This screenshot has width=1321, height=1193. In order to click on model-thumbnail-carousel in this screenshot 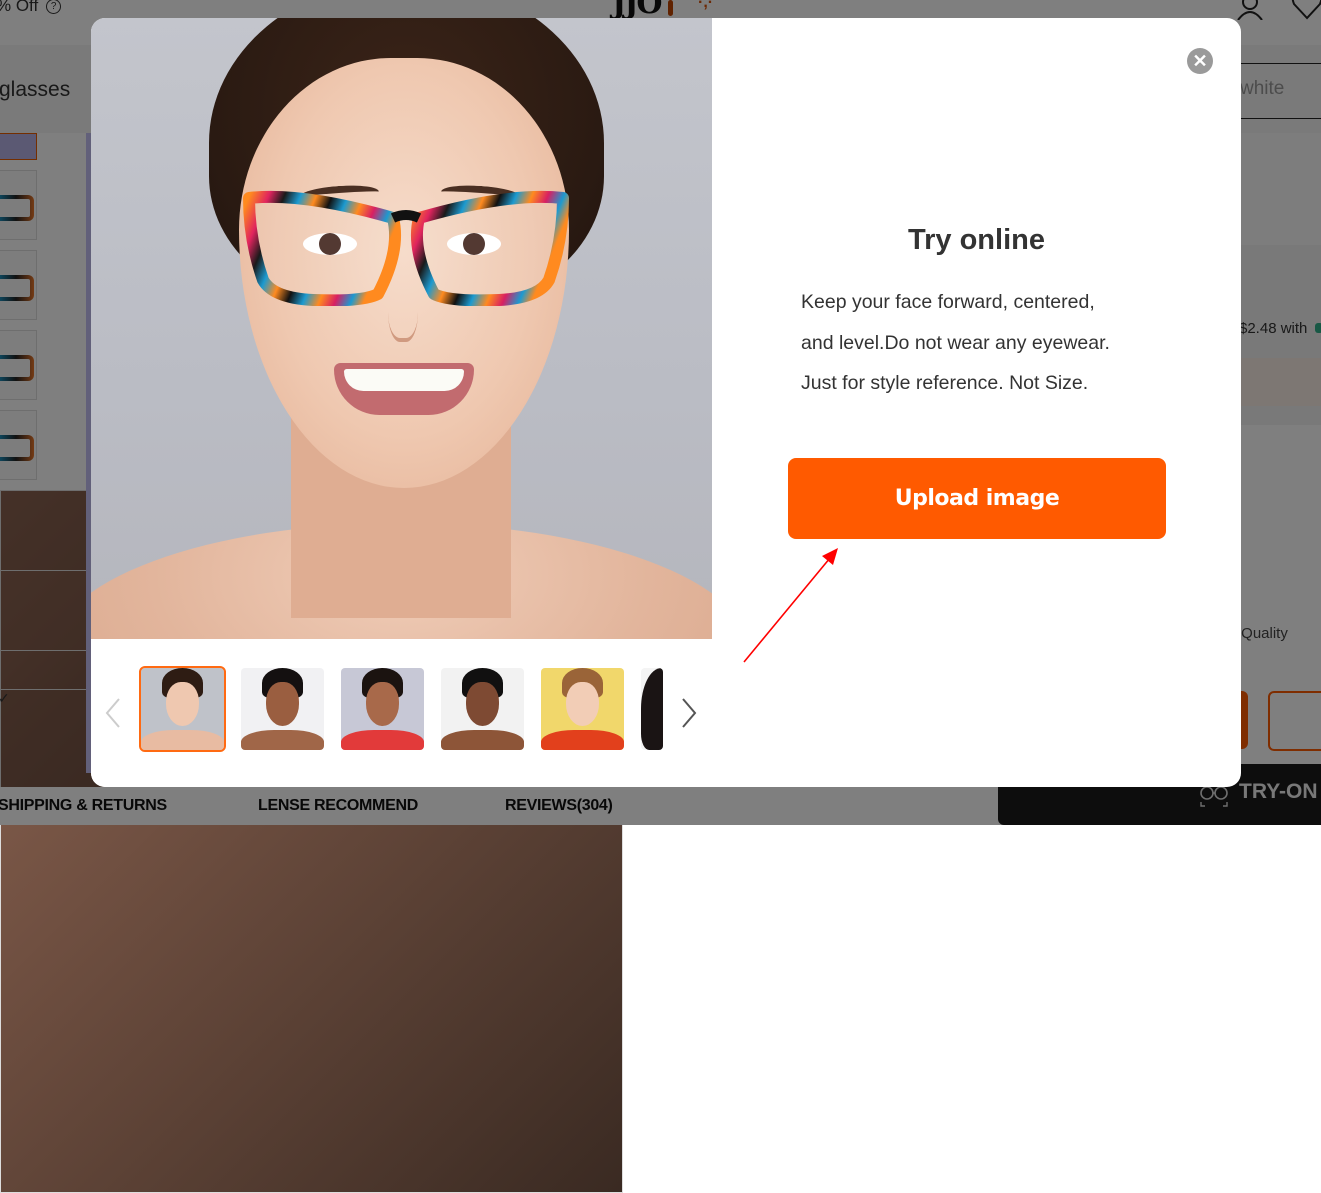, I will do `click(401, 713)`.